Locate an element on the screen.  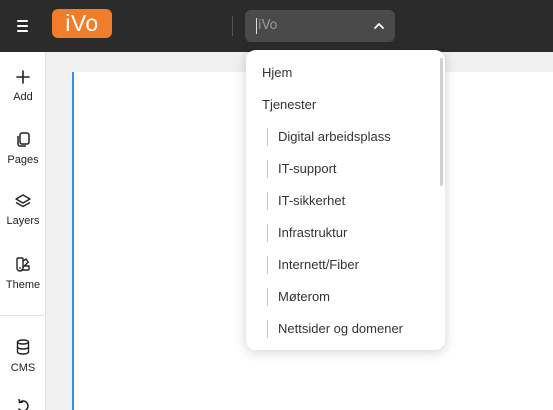
dropdown-item-moterom: Møterom is located at coordinates (342, 297).